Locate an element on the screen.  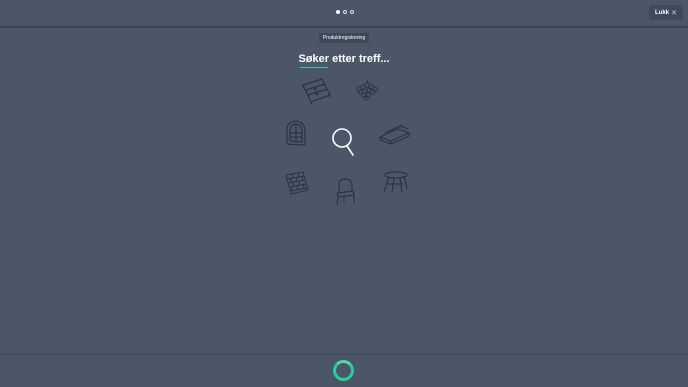
search-icon is located at coordinates (343, 142).